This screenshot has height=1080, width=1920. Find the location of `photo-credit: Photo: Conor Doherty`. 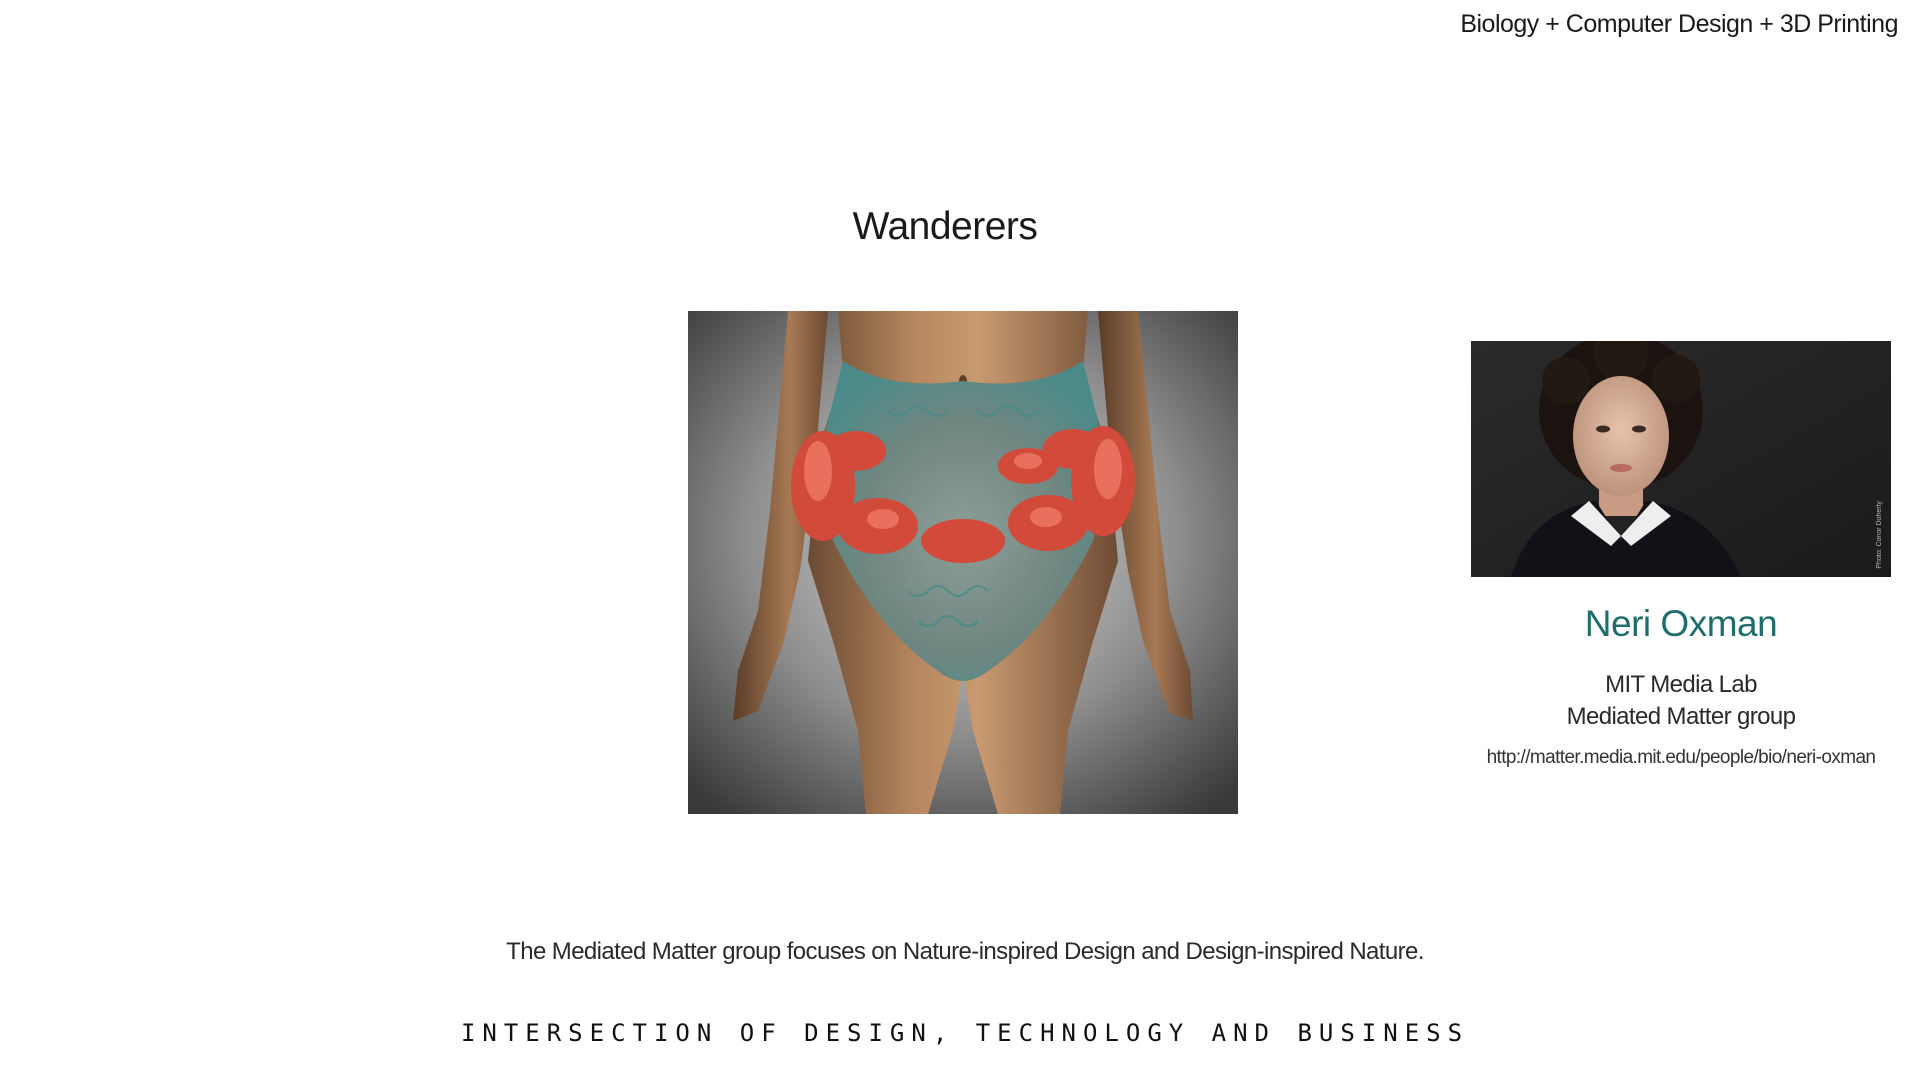

photo-credit: Photo: Conor Doherty is located at coordinates (1879, 535).